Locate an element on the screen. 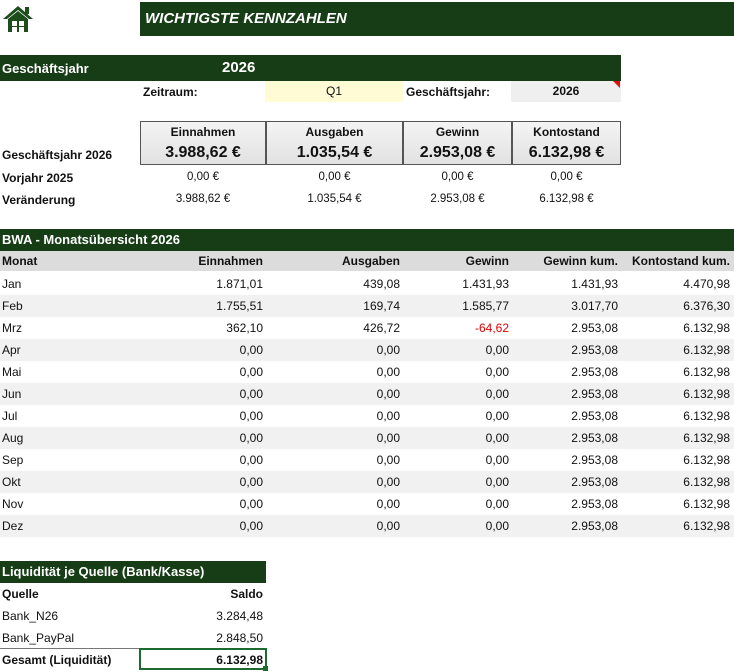 The width and height of the screenshot is (734, 672). column-header: Einnahmen is located at coordinates (201, 261).